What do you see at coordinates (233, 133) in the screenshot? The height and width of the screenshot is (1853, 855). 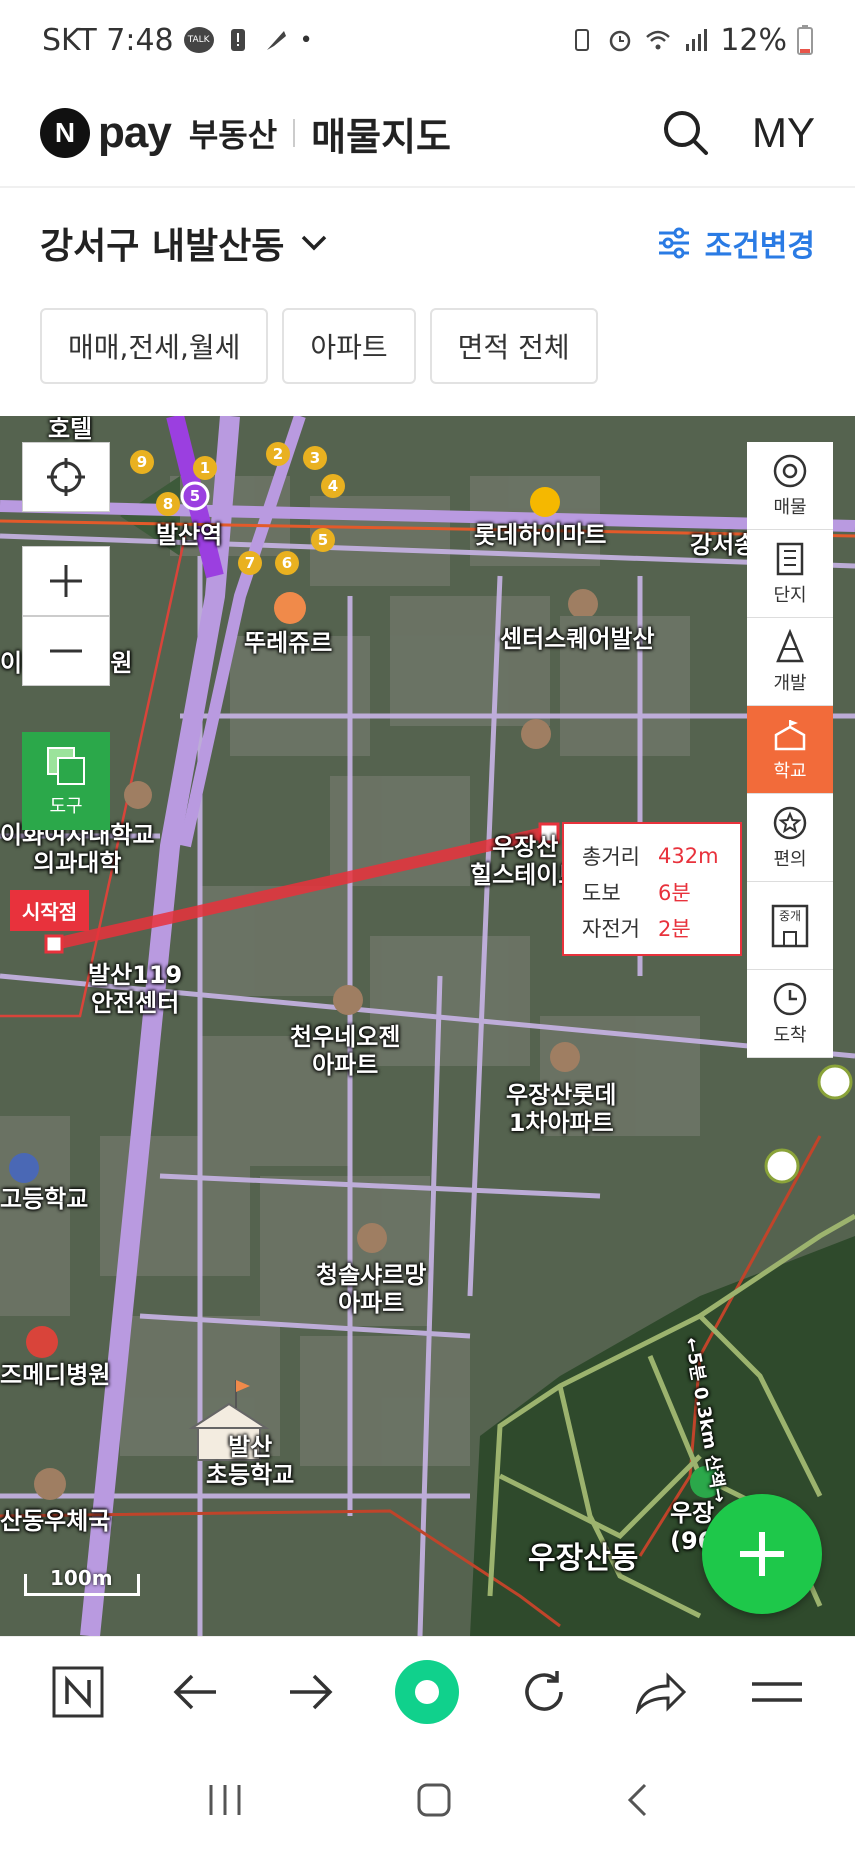 I see `service-name: 부동산` at bounding box center [233, 133].